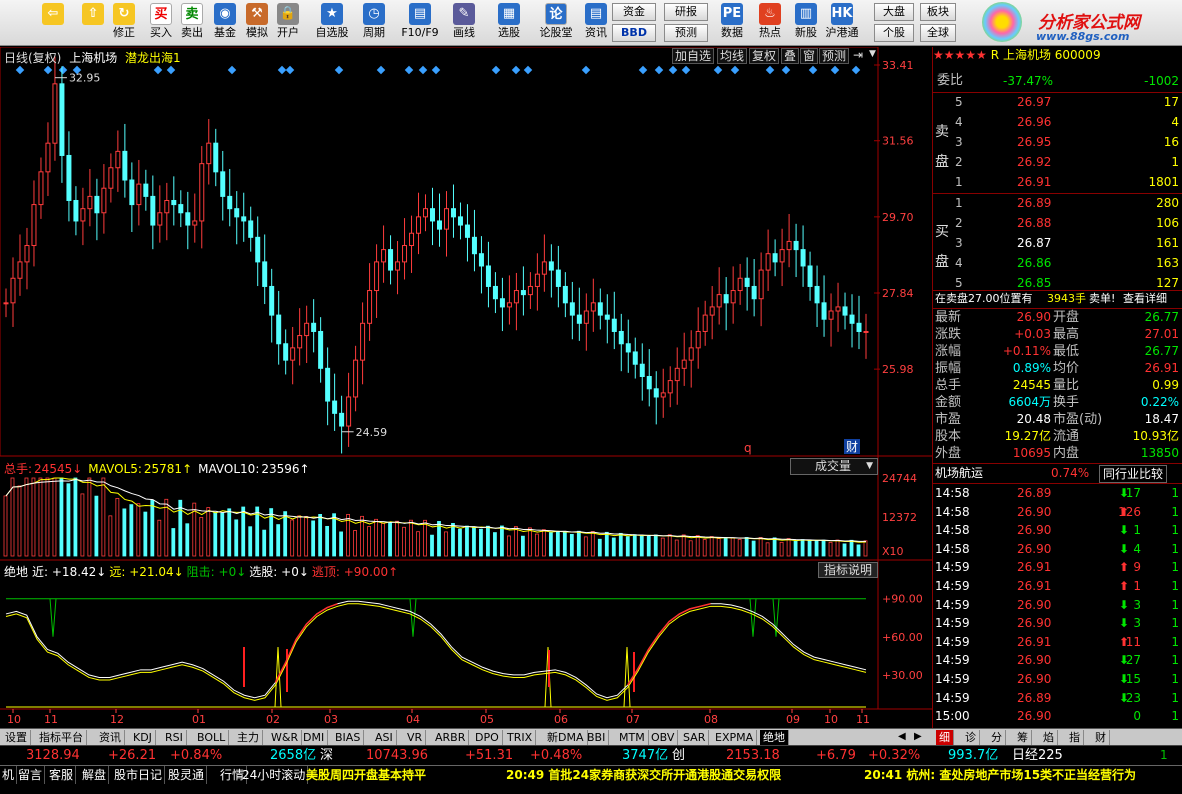 The height and width of the screenshot is (794, 1182). What do you see at coordinates (872, 54) in the screenshot?
I see `chevron-down-icon: ▼` at bounding box center [872, 54].